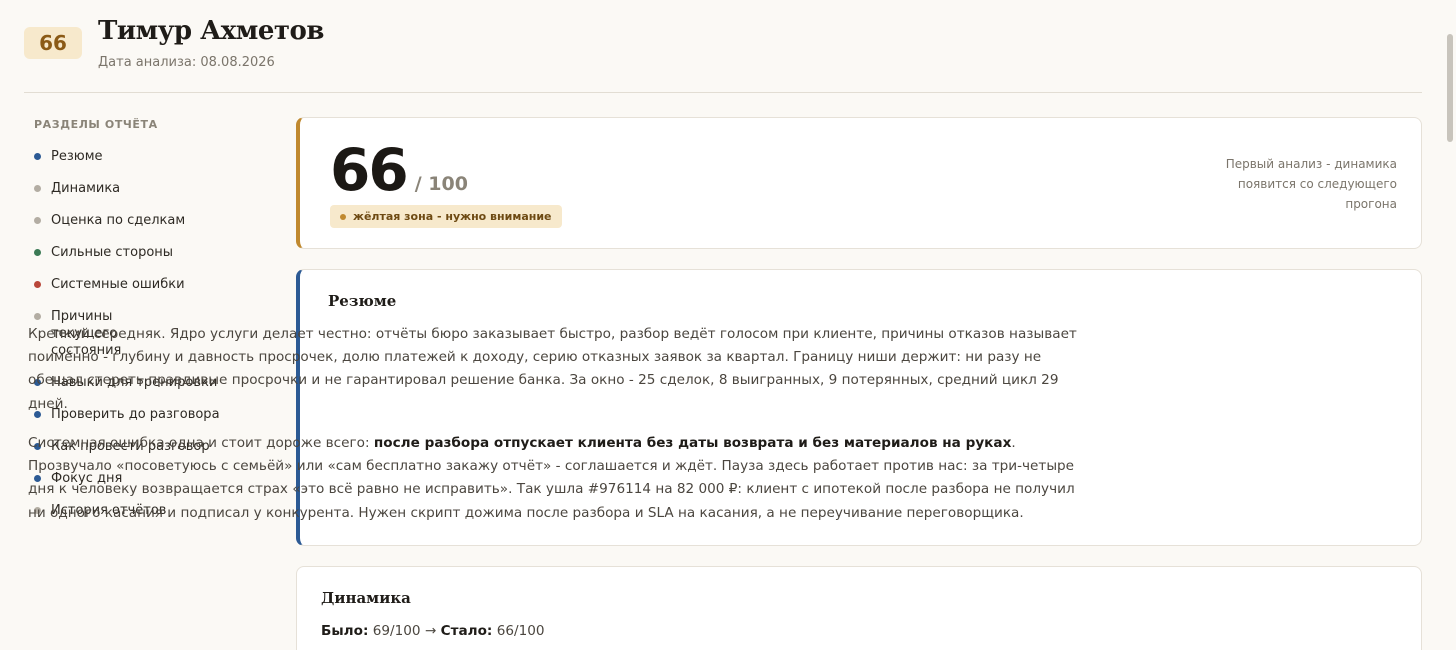  What do you see at coordinates (77, 156) in the screenshot?
I see `sidebar-item-label: Резюме` at bounding box center [77, 156].